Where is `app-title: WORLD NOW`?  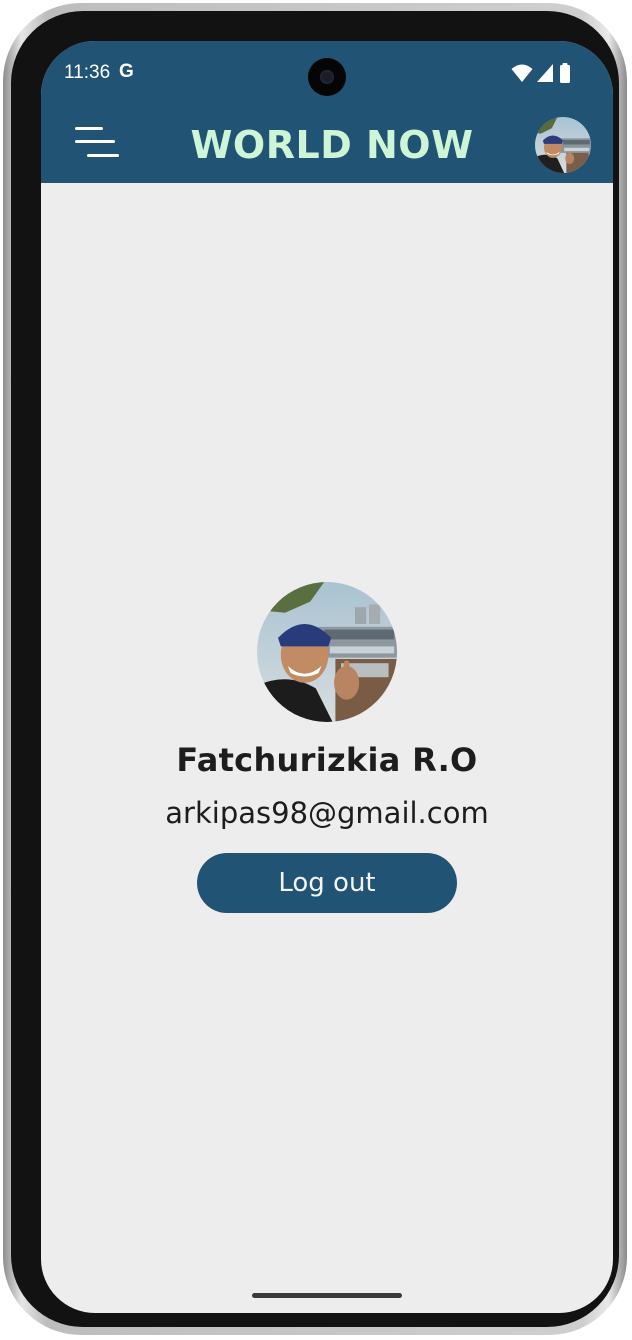
app-title: WORLD NOW is located at coordinates (332, 145).